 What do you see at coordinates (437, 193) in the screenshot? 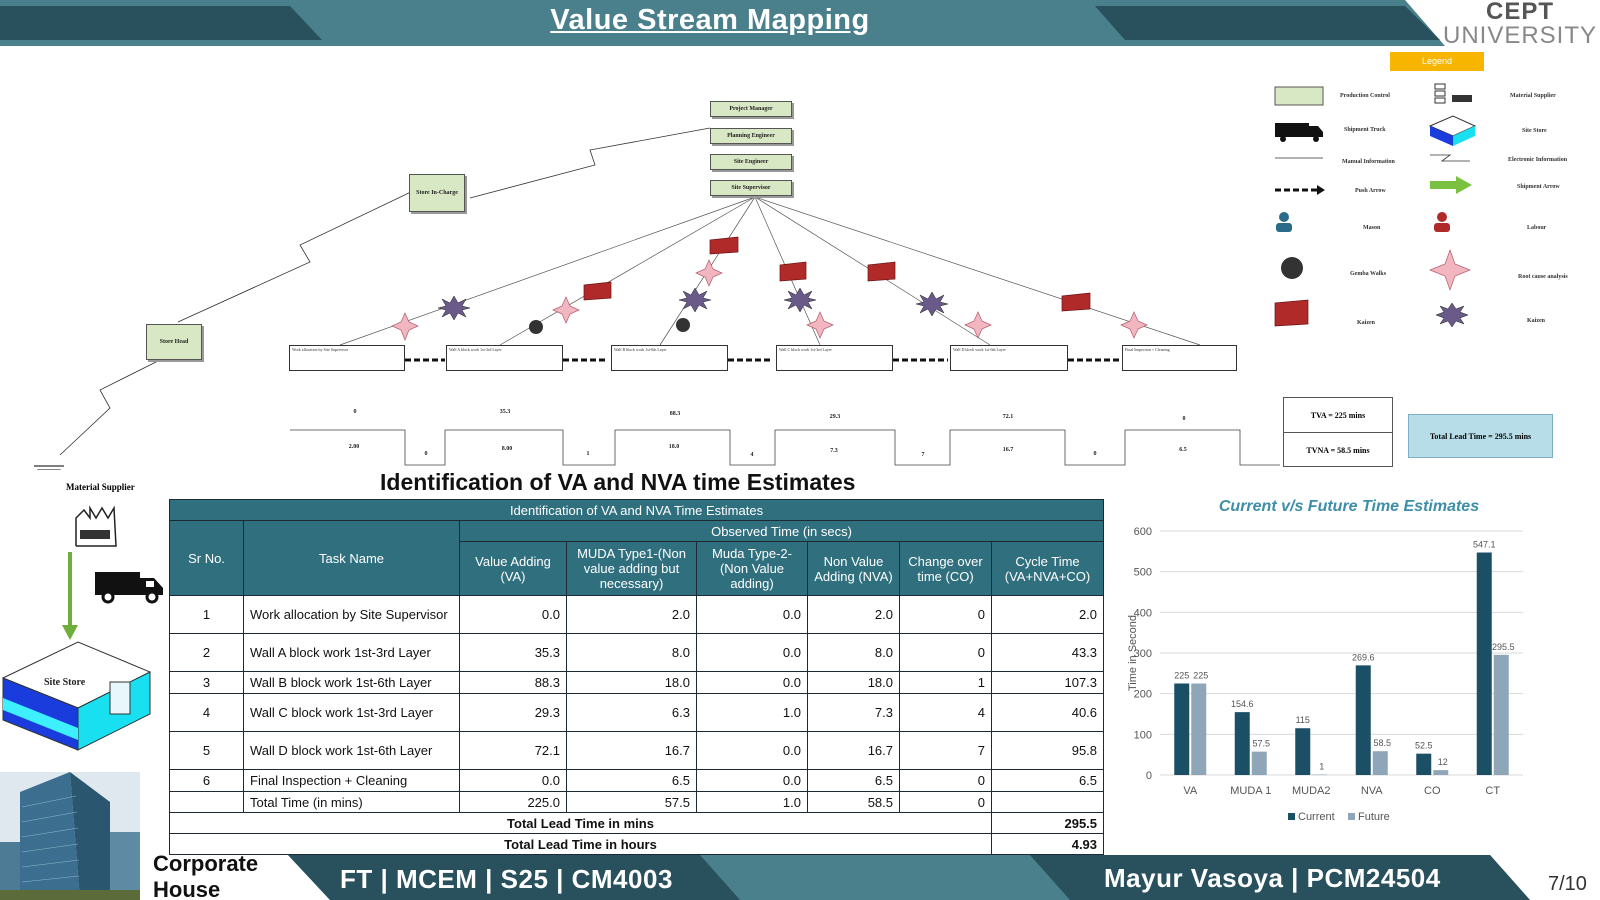
I see `store-in-charge-box: Store In-Charge` at bounding box center [437, 193].